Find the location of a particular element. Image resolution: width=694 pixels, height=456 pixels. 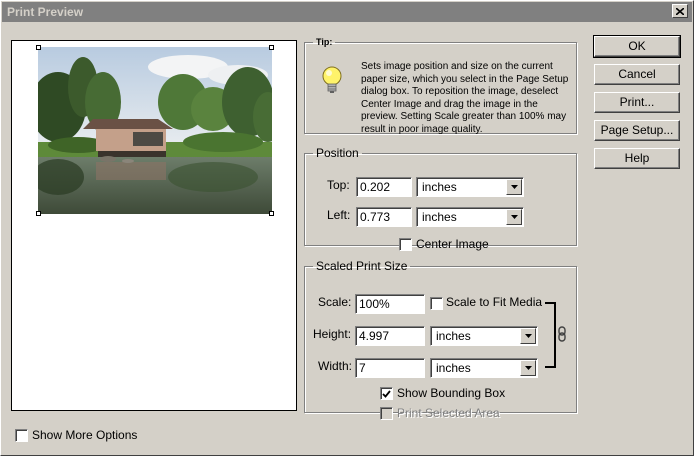

cancel-button: Cancel is located at coordinates (637, 74).